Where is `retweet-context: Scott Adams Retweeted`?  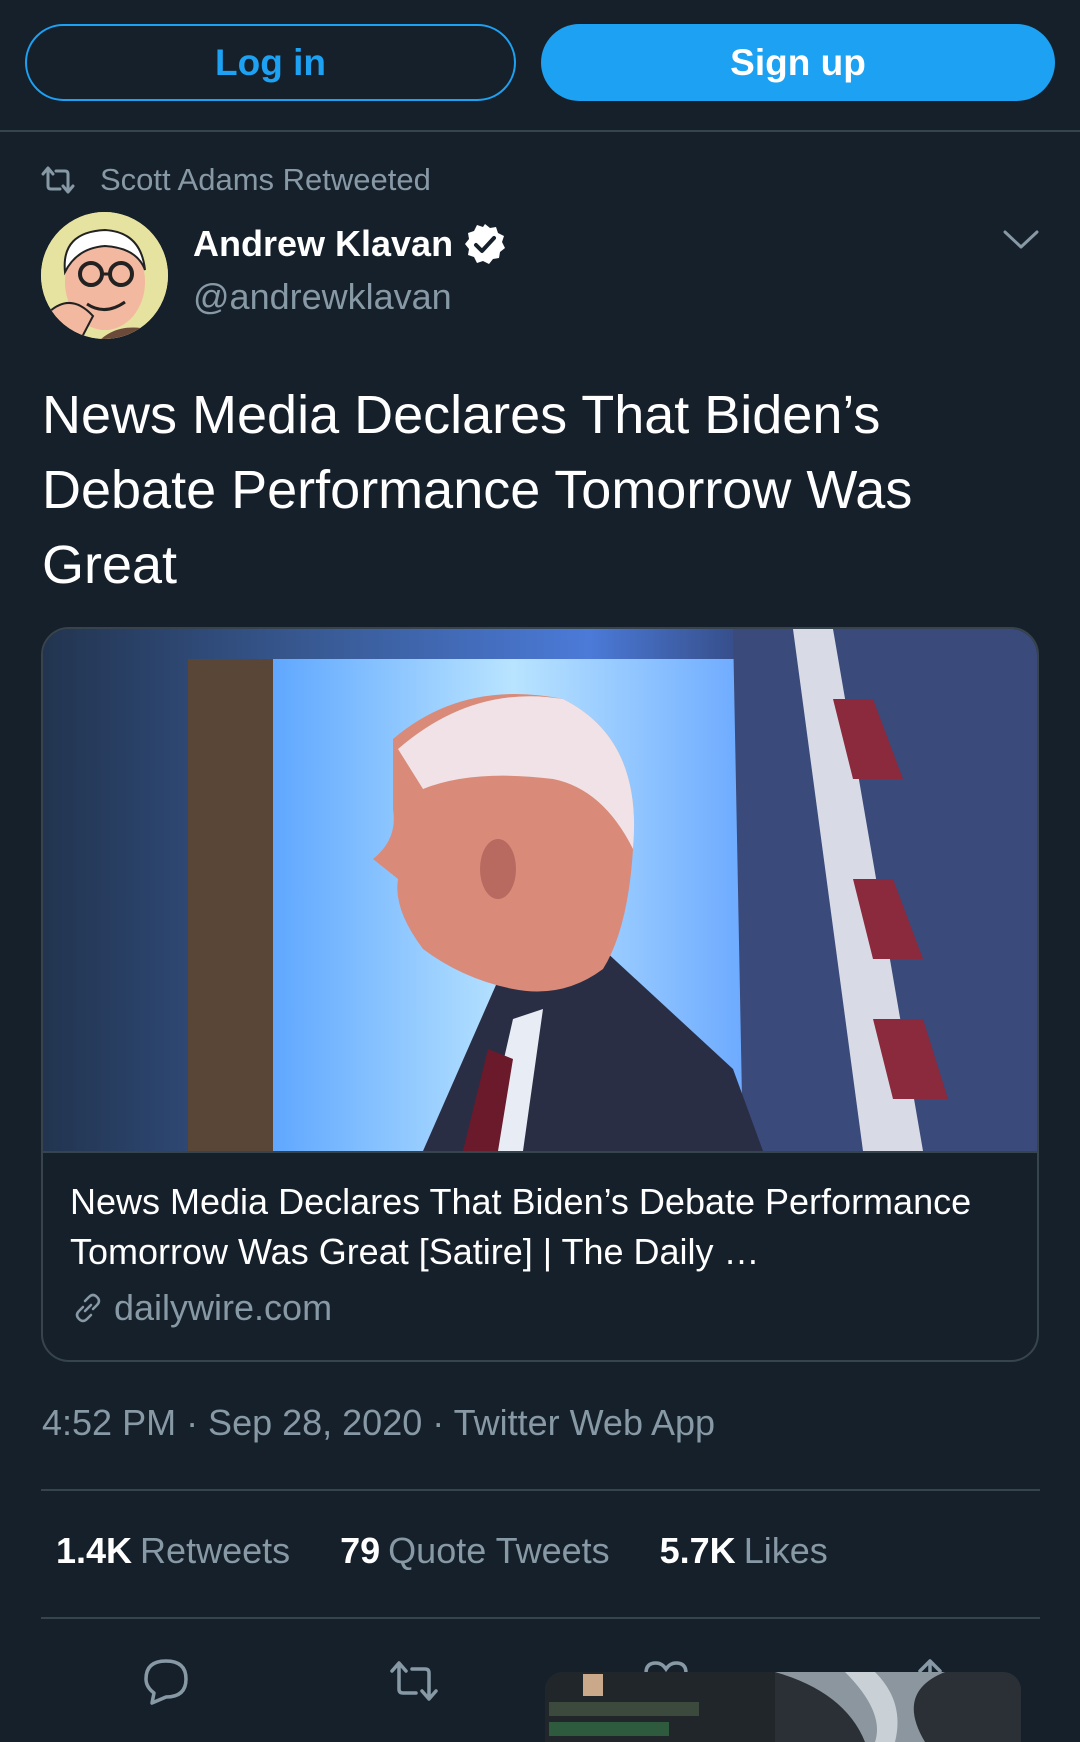 retweet-context: Scott Adams Retweeted is located at coordinates (235, 180).